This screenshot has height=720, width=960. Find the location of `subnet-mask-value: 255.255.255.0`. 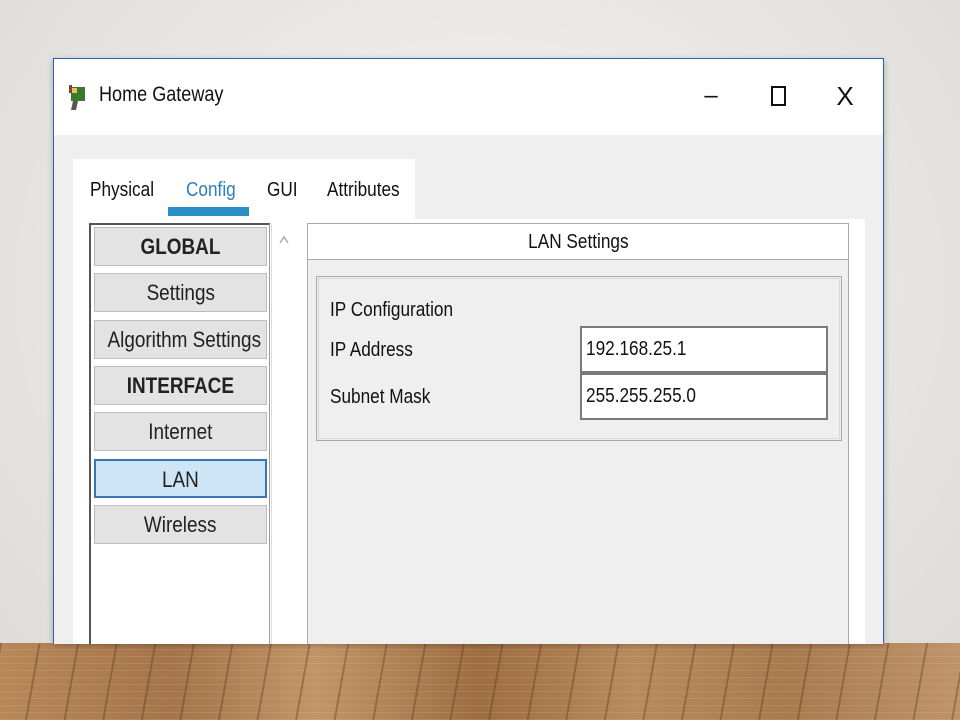

subnet-mask-value: 255.255.255.0 is located at coordinates (641, 396).